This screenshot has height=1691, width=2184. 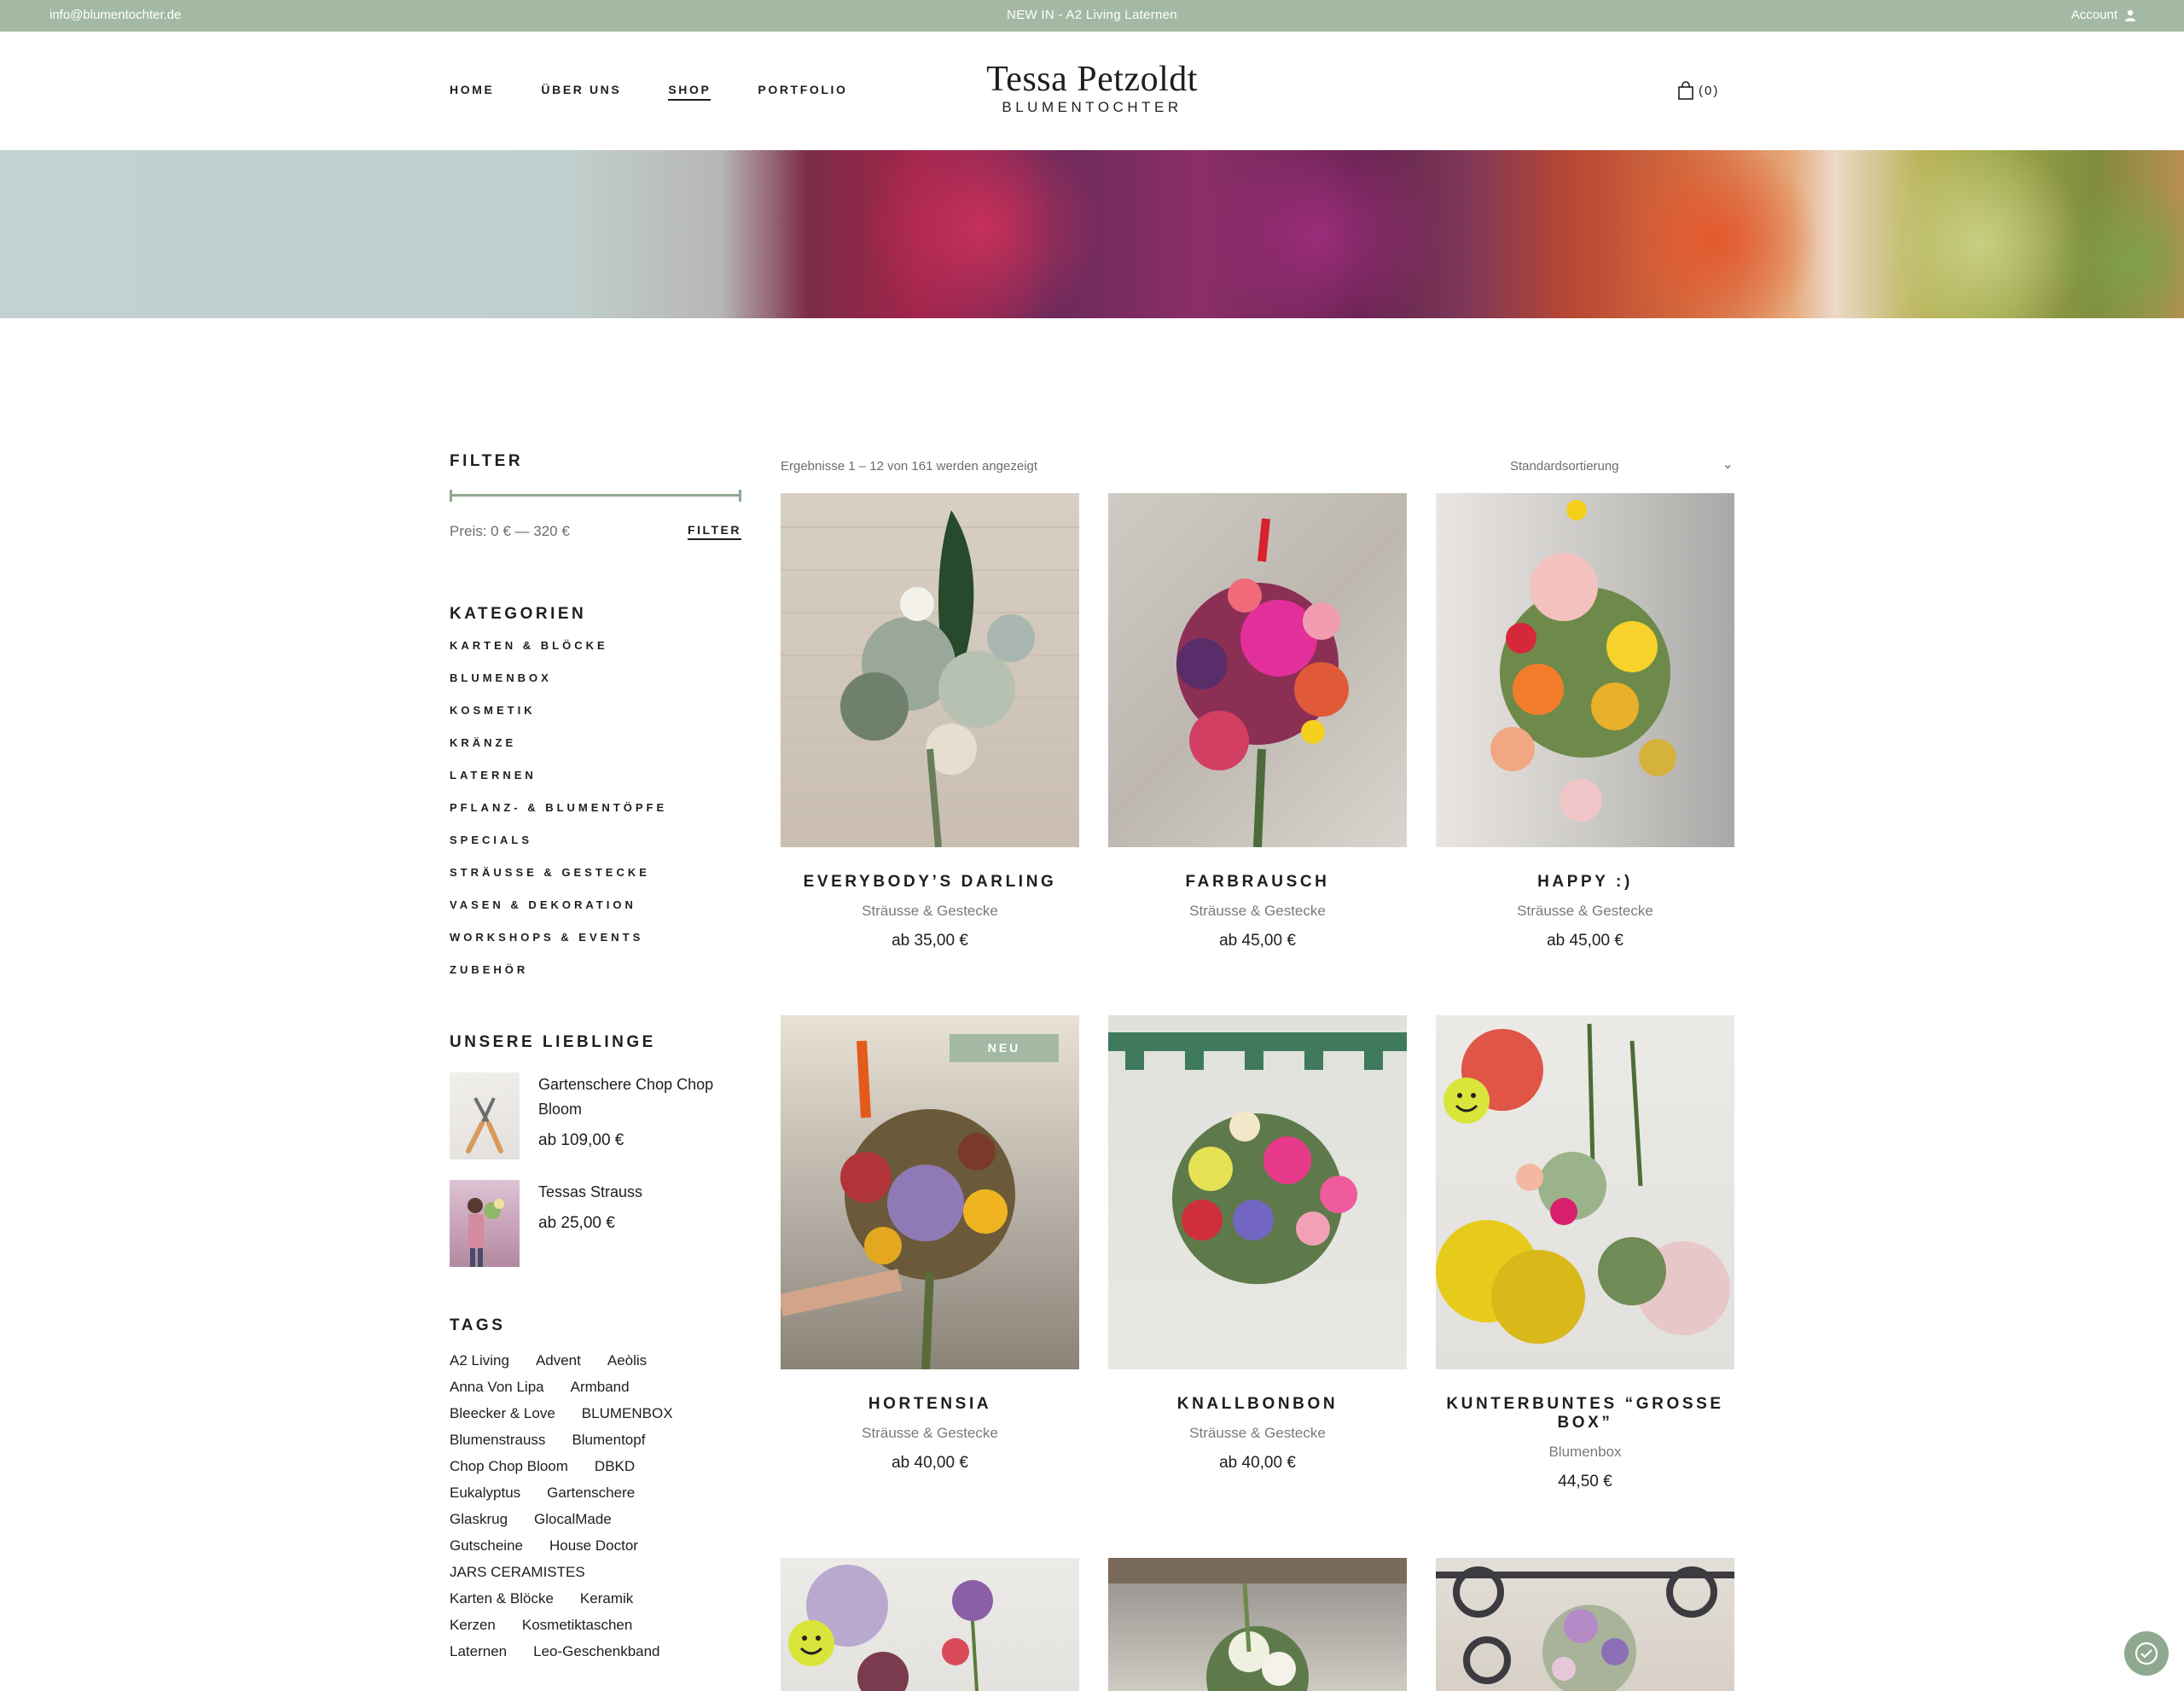 I want to click on category-link: BLUMENBOX, so click(x=595, y=687).